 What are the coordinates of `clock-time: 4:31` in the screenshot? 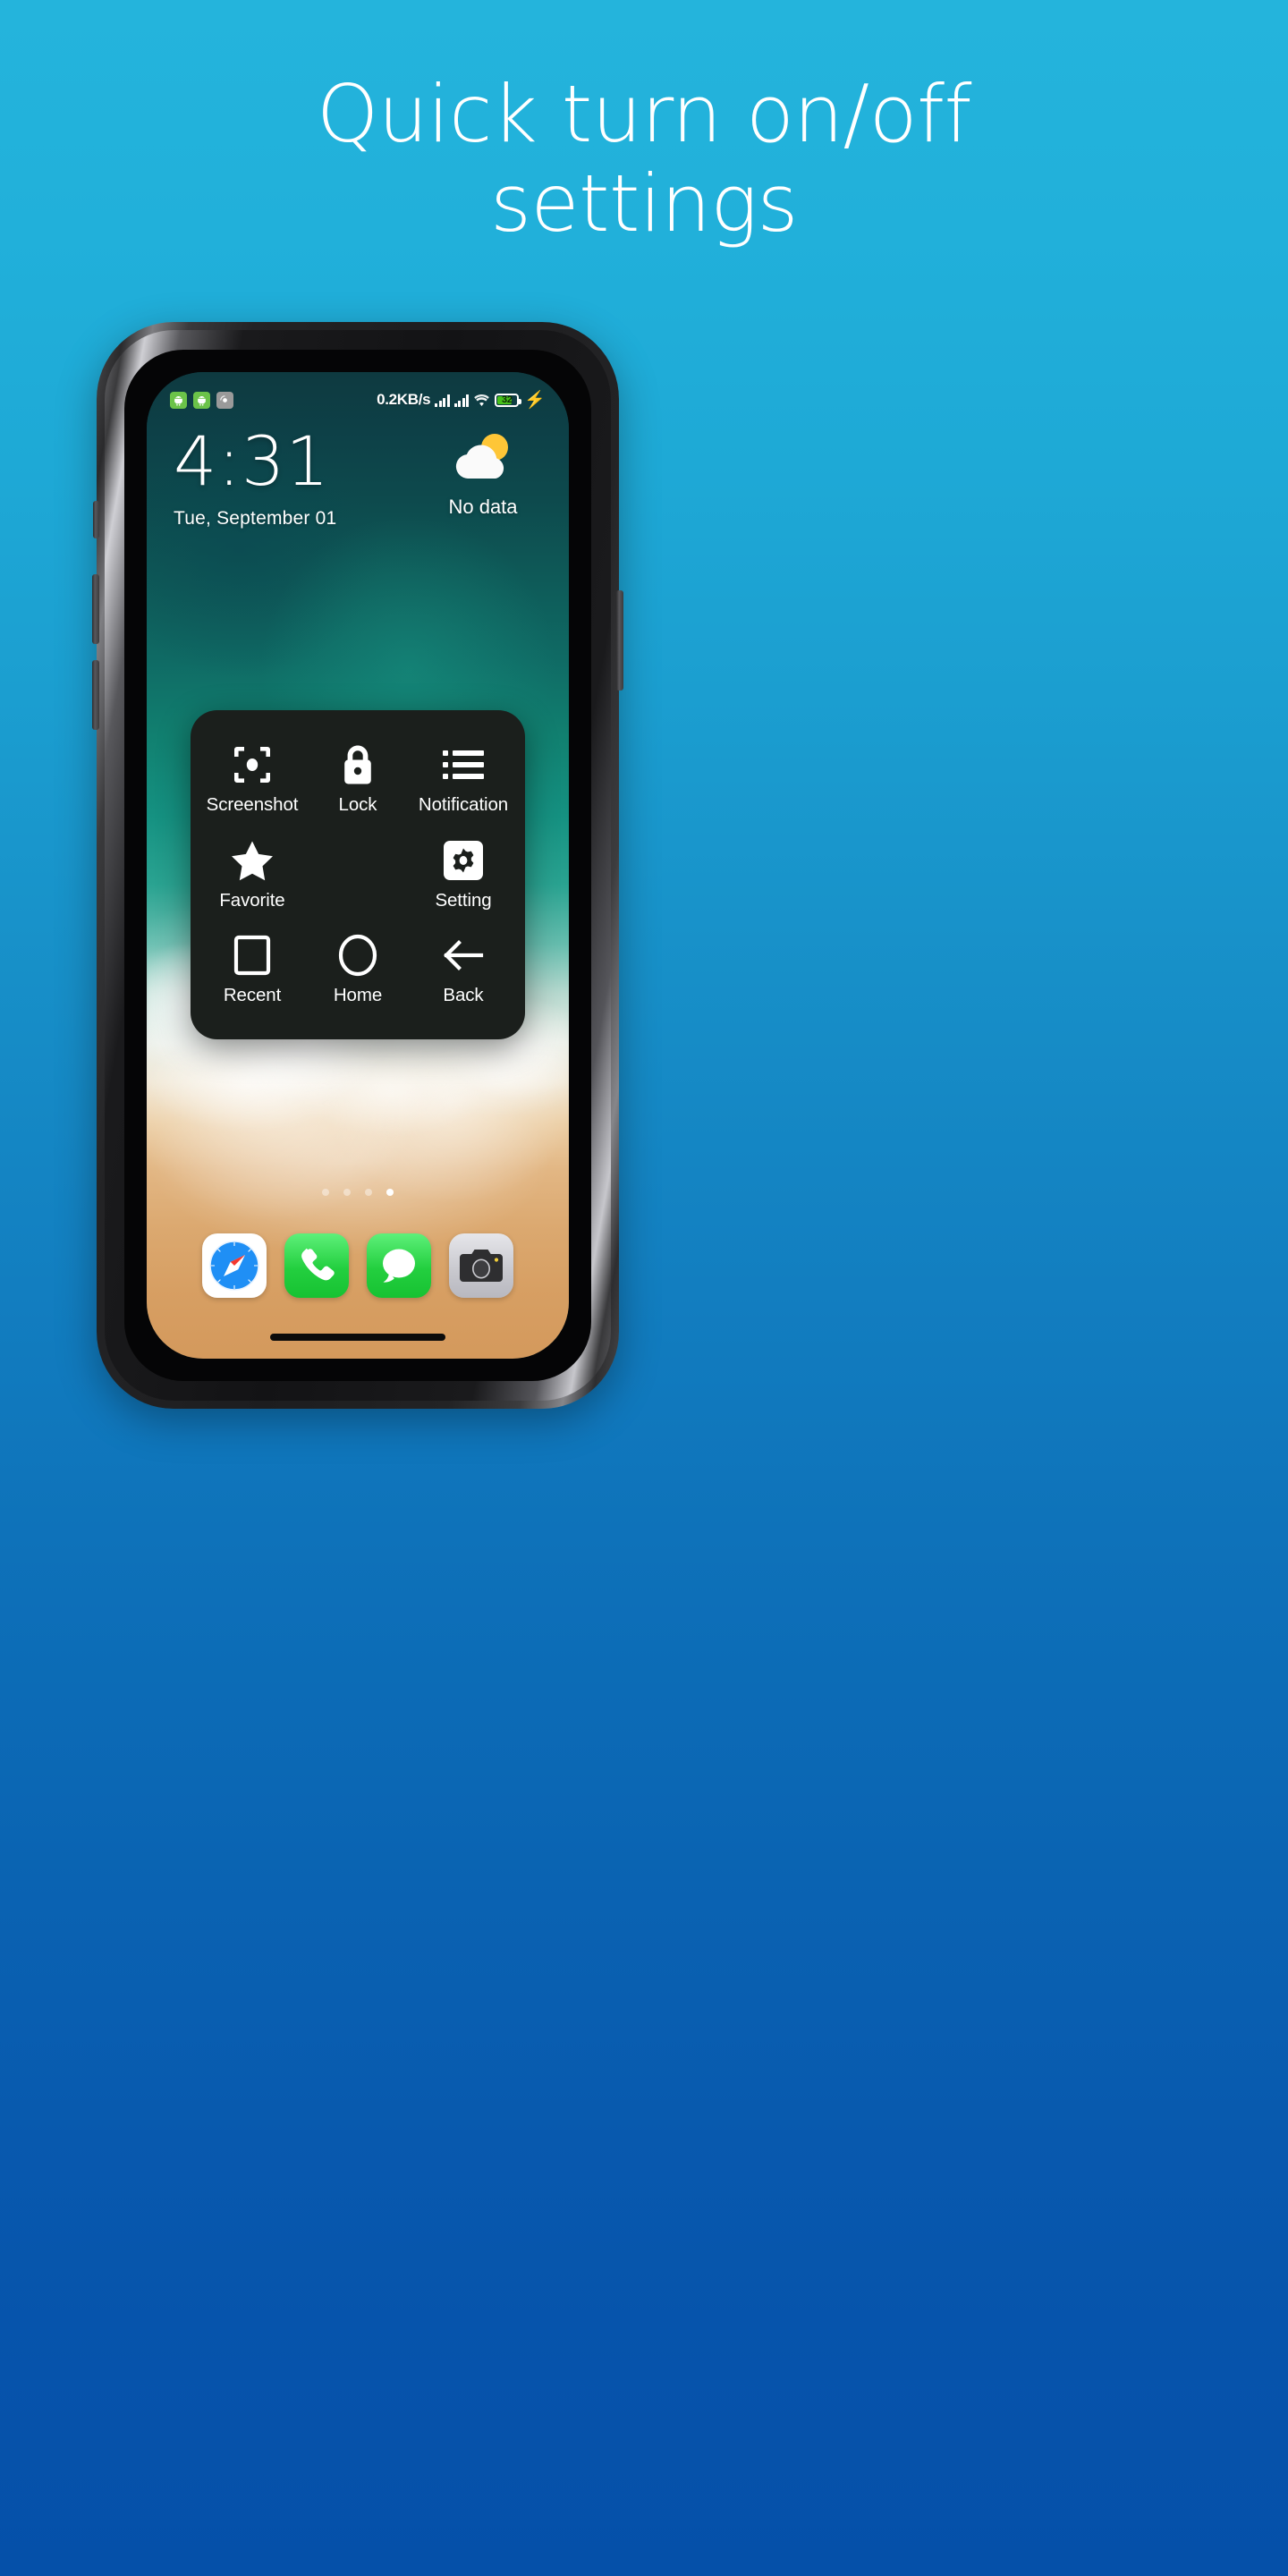 It's located at (252, 461).